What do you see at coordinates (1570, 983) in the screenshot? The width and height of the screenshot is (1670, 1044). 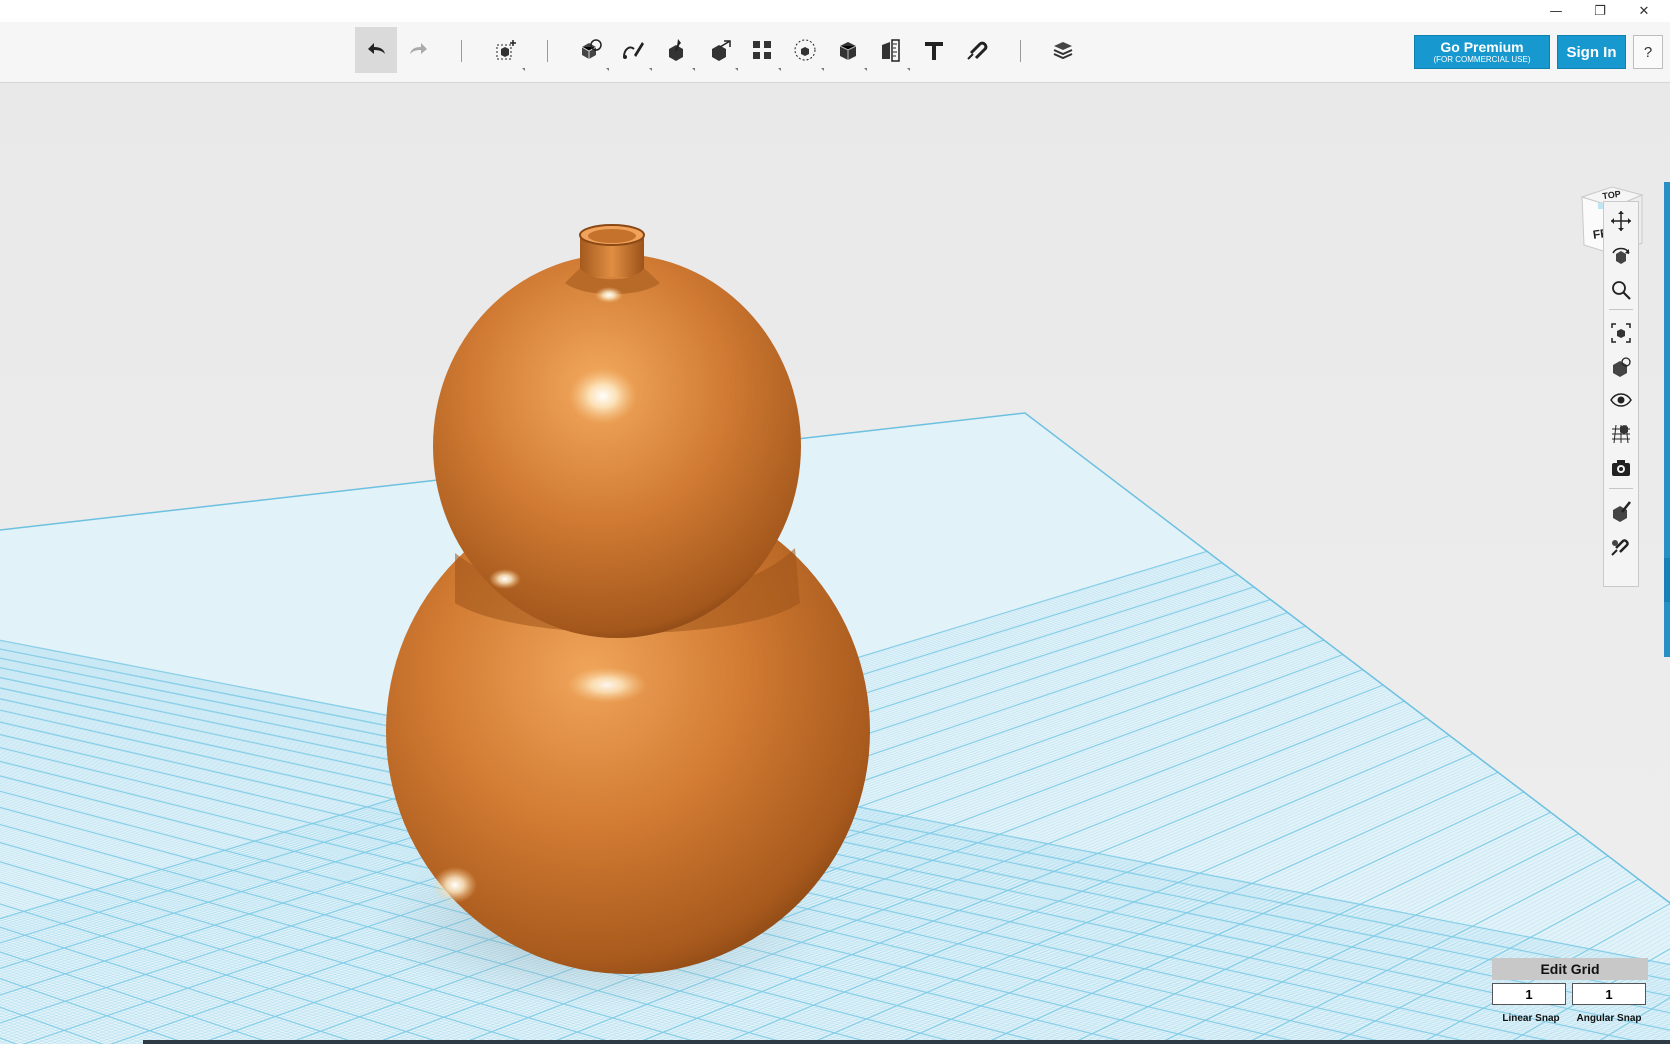 I see `edit-grid-panel: Edit Grid 1 1` at bounding box center [1570, 983].